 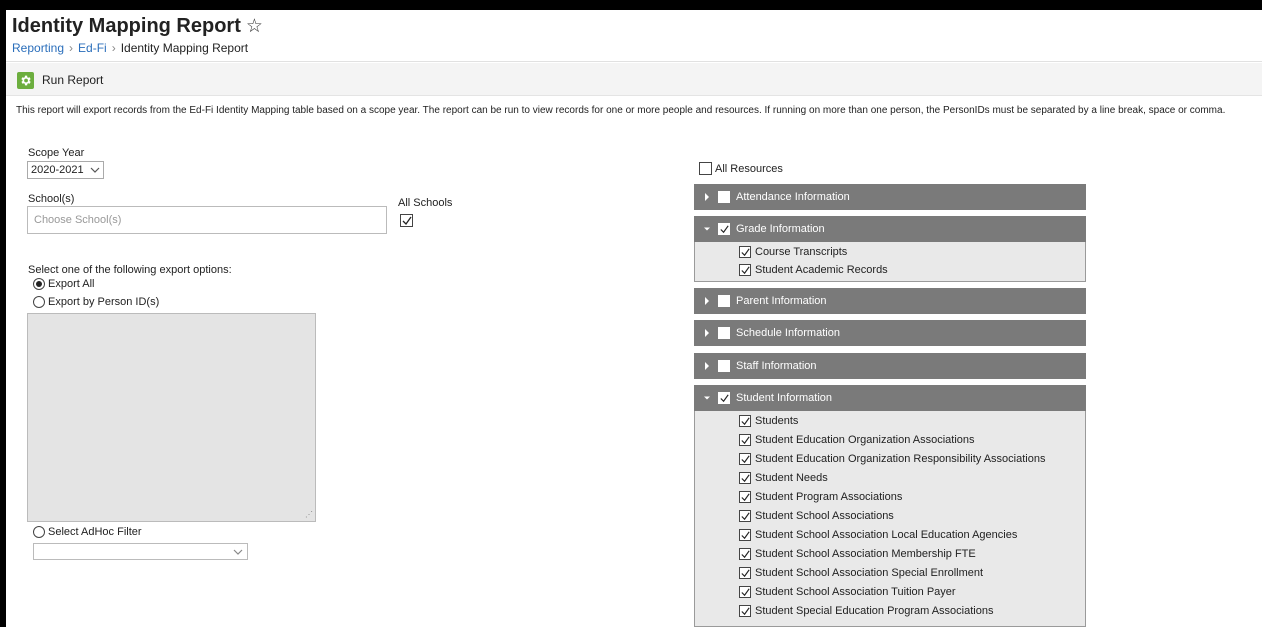 What do you see at coordinates (890, 301) in the screenshot?
I see `group-header-parent: Parent Information` at bounding box center [890, 301].